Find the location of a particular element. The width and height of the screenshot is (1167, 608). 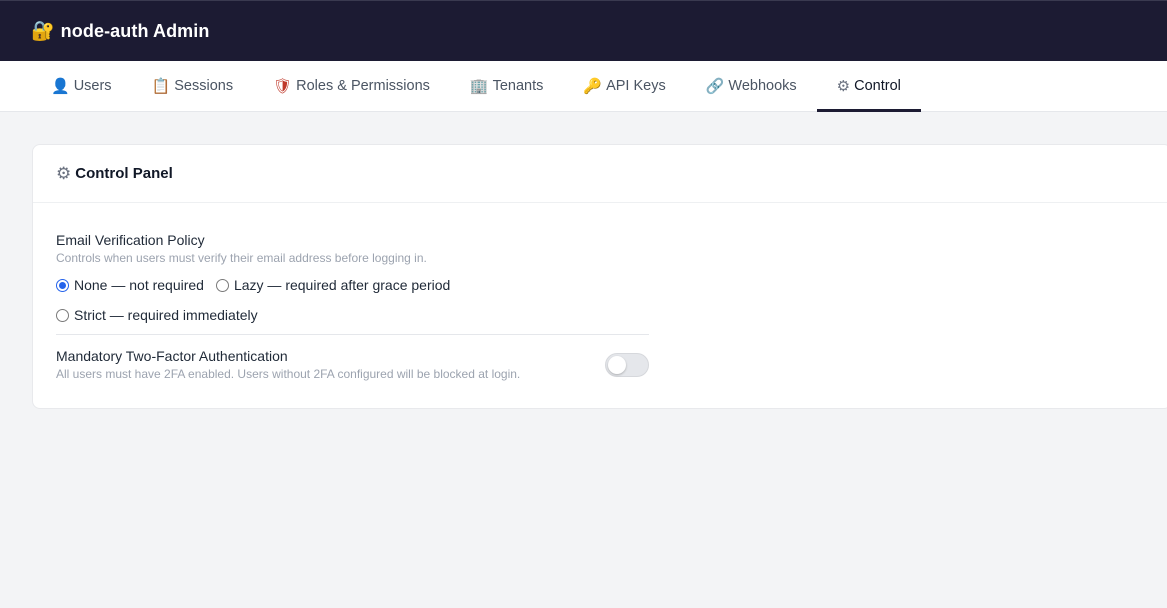

tab-label: API Keys is located at coordinates (636, 86).